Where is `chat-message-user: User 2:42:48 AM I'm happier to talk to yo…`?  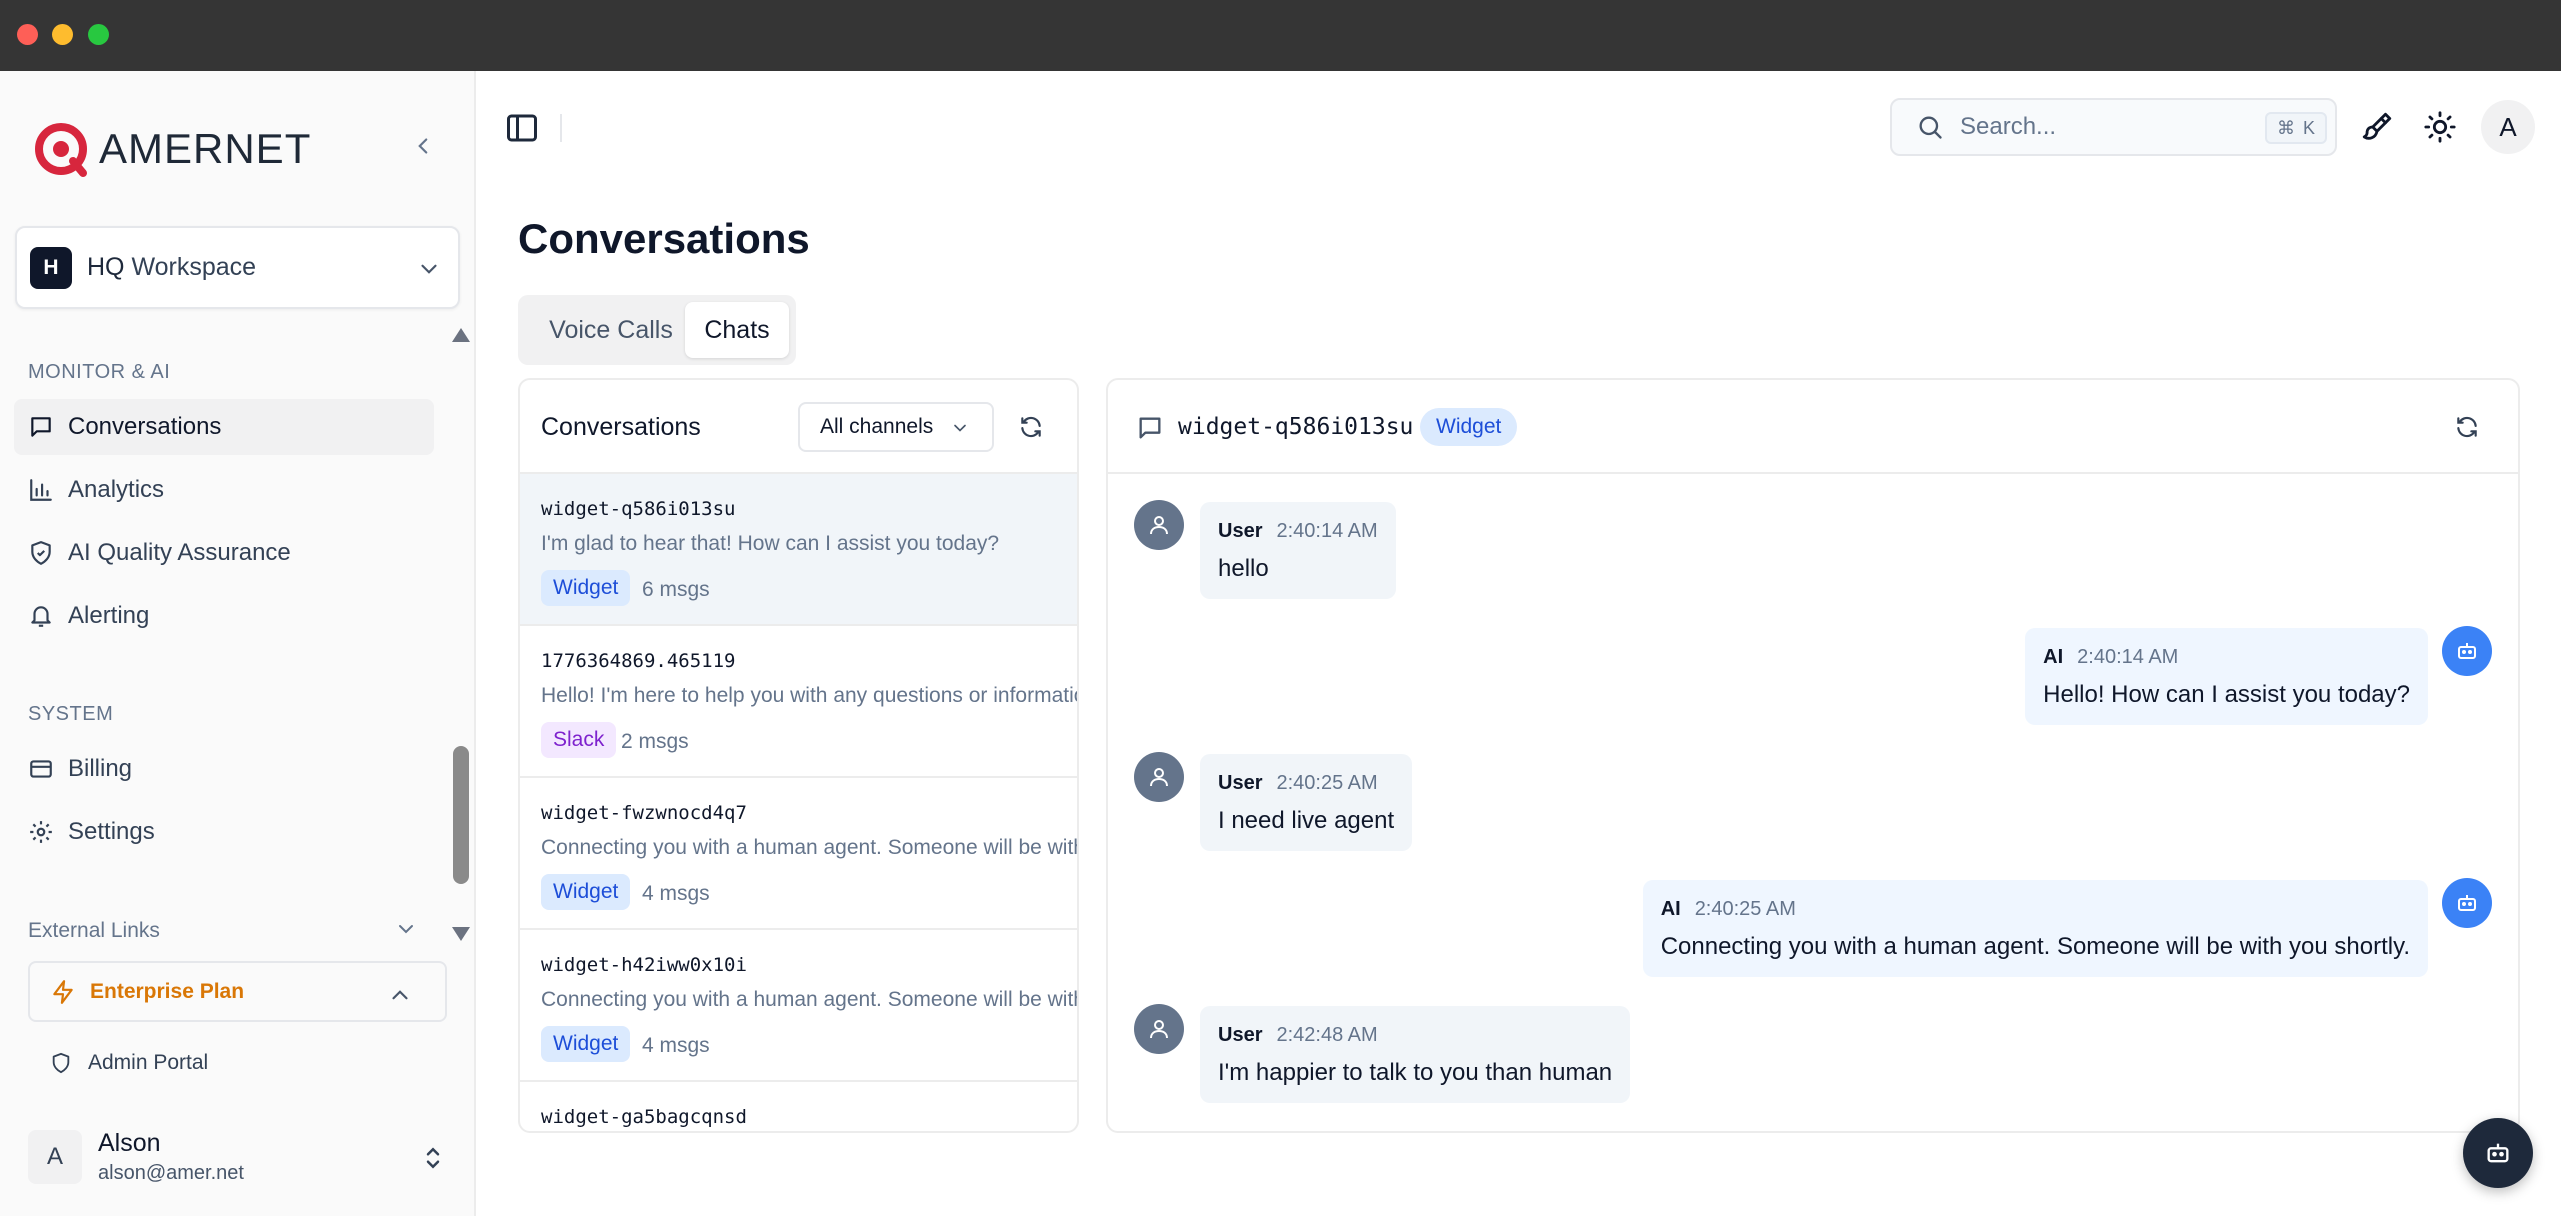 chat-message-user: User 2:42:48 AM I'm happier to talk to yo… is located at coordinates (1415, 1054).